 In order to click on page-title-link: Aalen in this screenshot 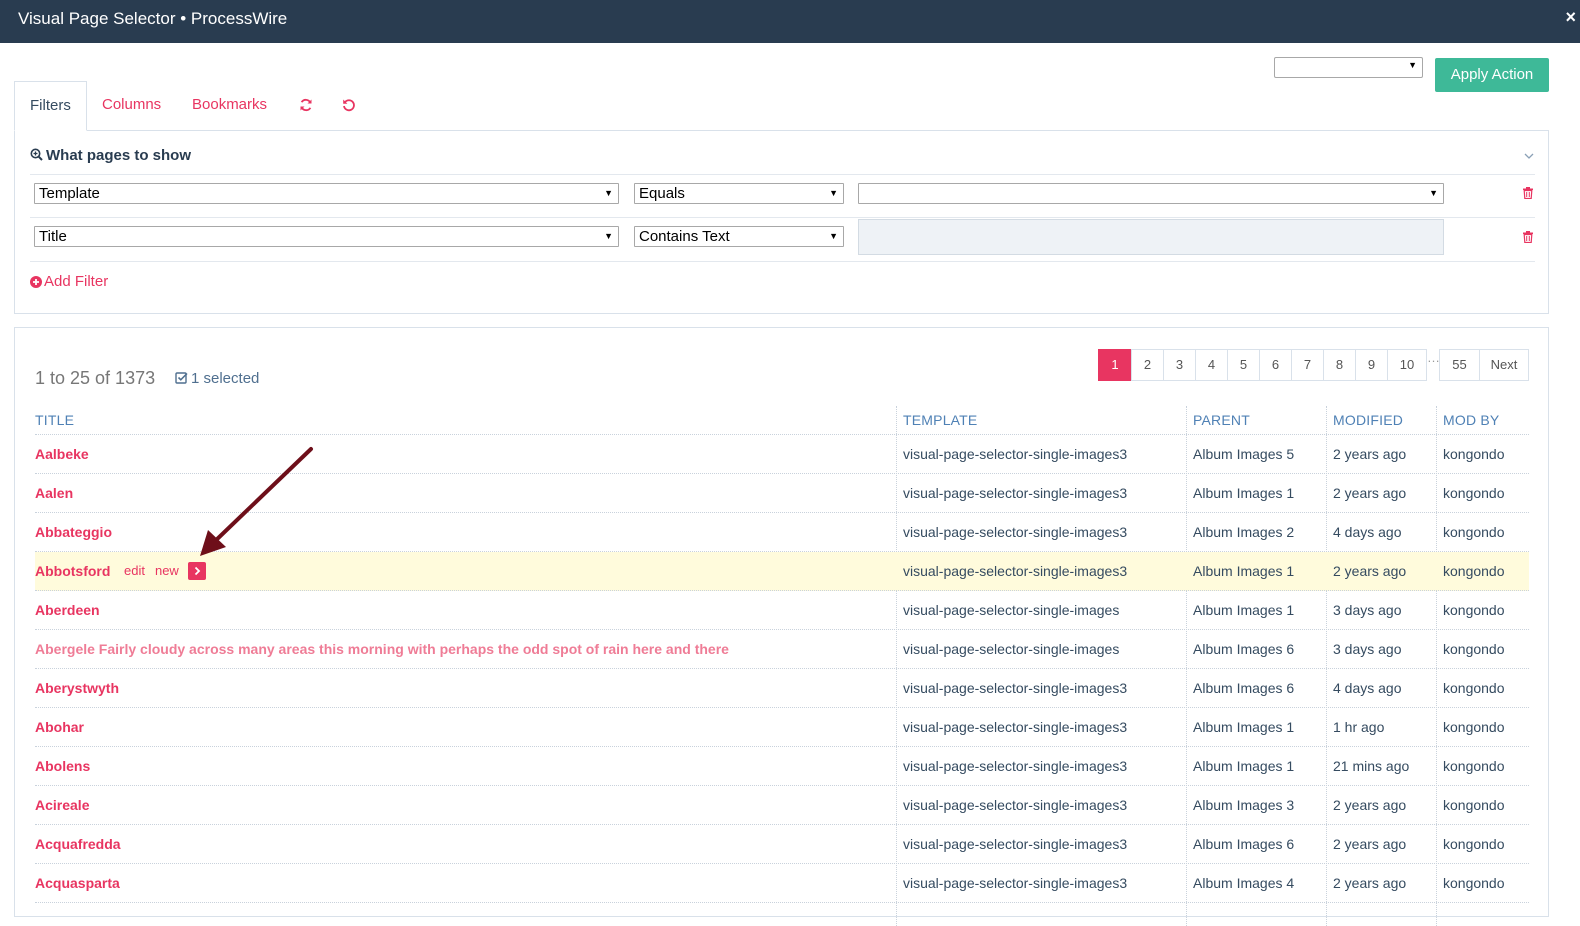, I will do `click(54, 493)`.